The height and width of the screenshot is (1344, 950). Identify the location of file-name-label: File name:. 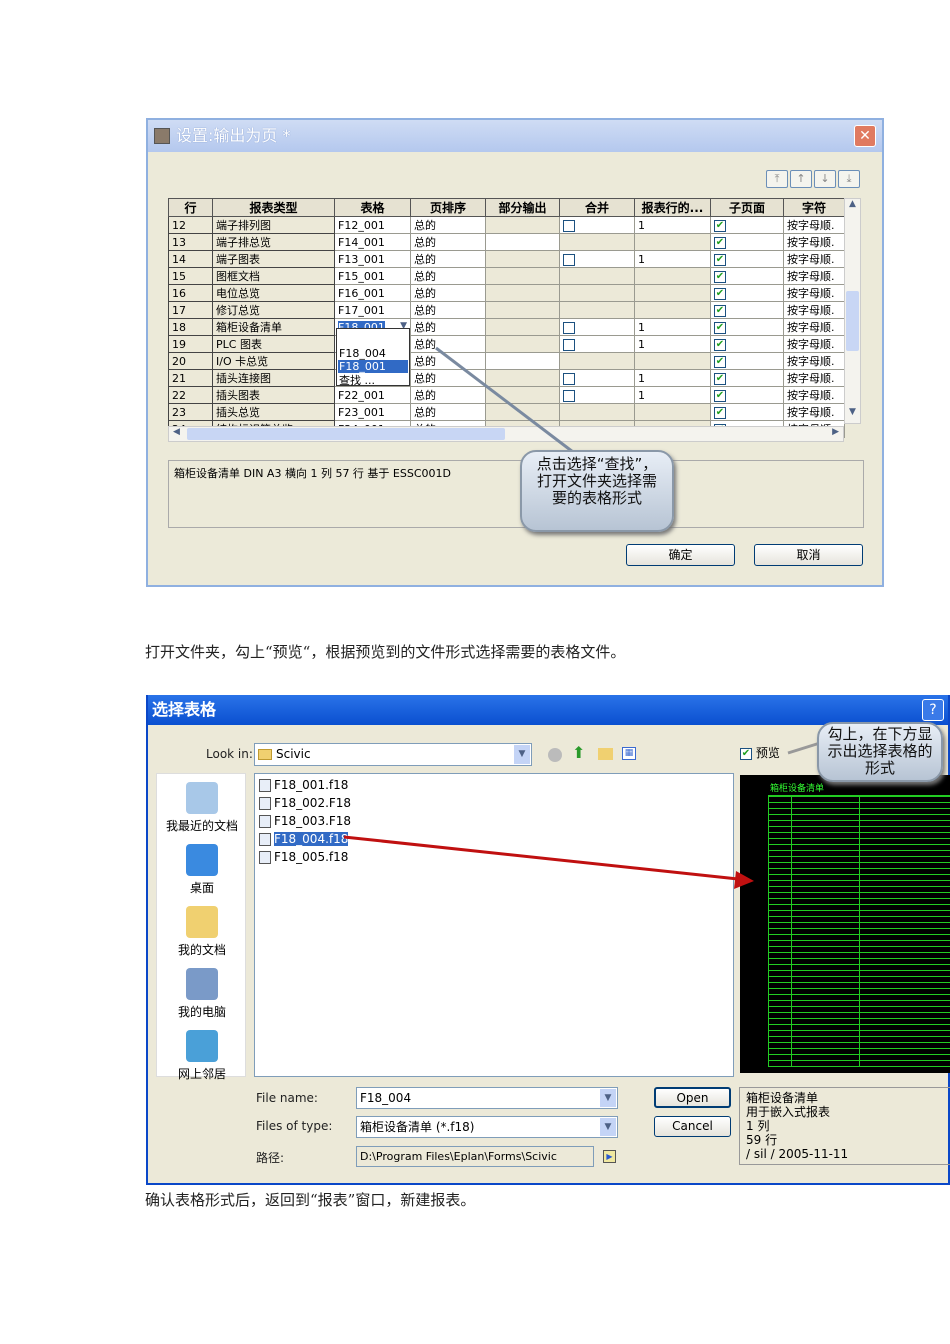
(287, 1098).